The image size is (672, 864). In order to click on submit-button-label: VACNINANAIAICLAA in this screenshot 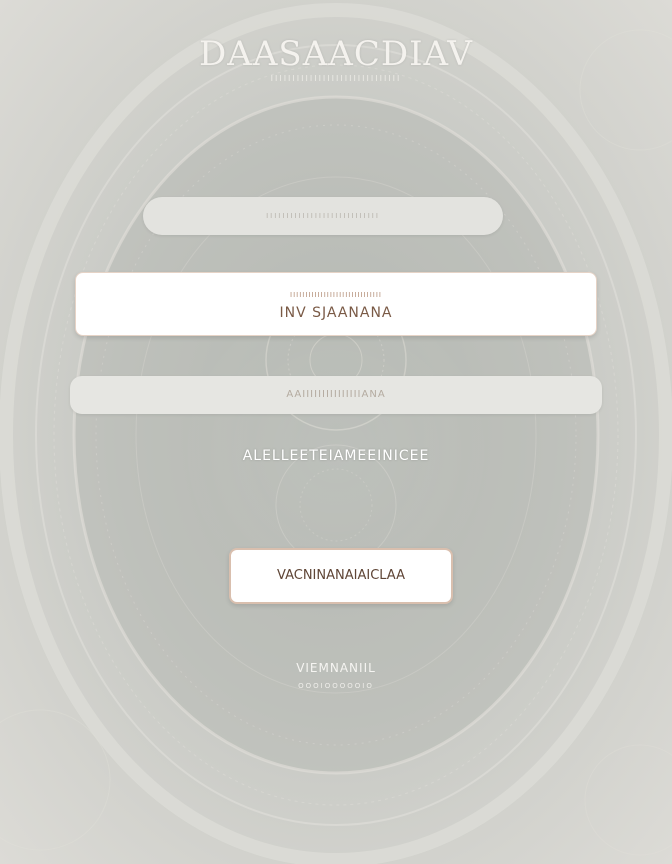, I will do `click(341, 575)`.